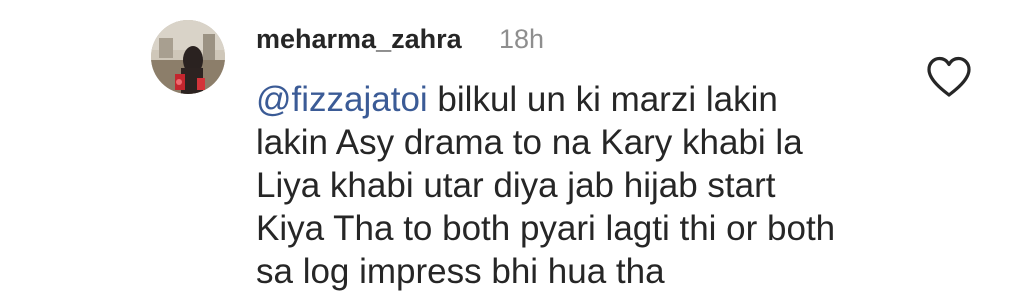 The height and width of the screenshot is (299, 1024). I want to click on mention-link: @fizzajatoi, so click(342, 99).